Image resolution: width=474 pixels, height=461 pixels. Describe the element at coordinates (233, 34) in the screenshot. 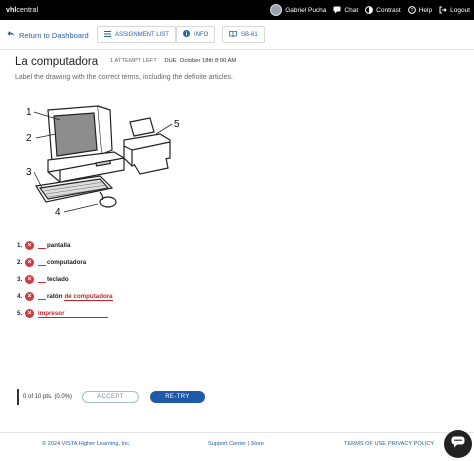

I see `book-icon` at that location.